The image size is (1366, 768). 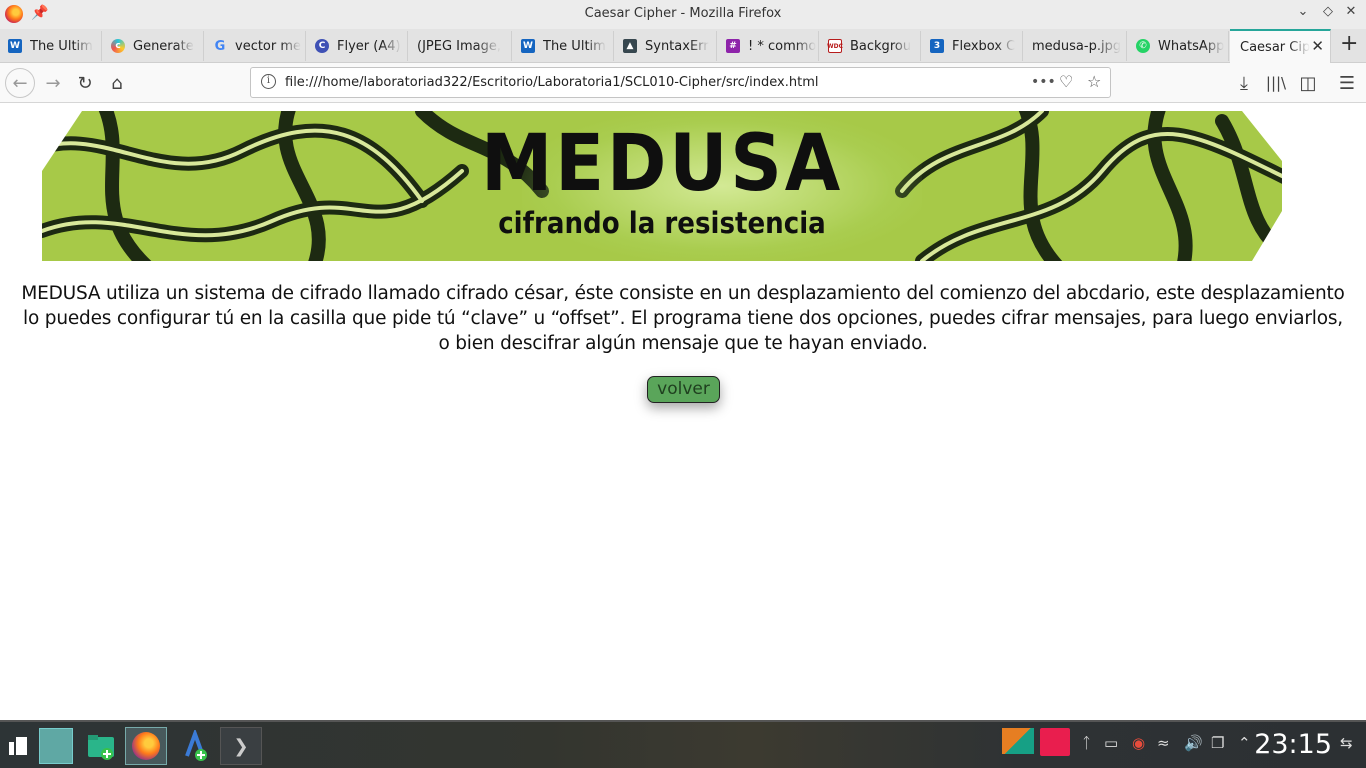 What do you see at coordinates (241, 746) in the screenshot?
I see `terminal-icon: ❯` at bounding box center [241, 746].